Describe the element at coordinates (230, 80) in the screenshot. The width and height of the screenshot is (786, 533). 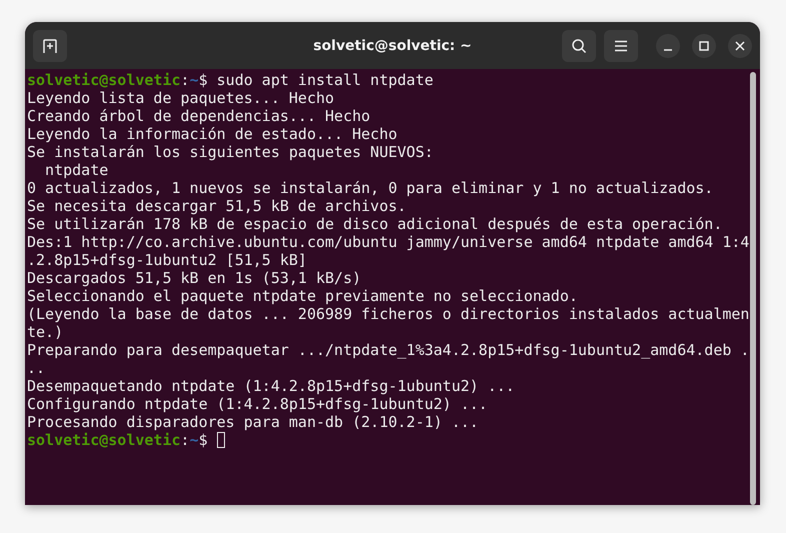
I see `prompt-line: solvetic@solvetic:~$ sudo apt install ntpdate` at that location.